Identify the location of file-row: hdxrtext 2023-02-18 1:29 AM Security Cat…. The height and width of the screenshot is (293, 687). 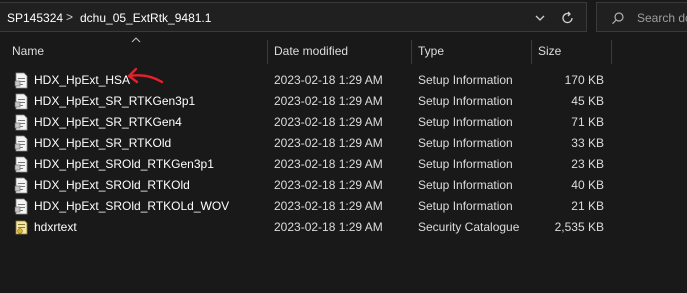
(343, 227).